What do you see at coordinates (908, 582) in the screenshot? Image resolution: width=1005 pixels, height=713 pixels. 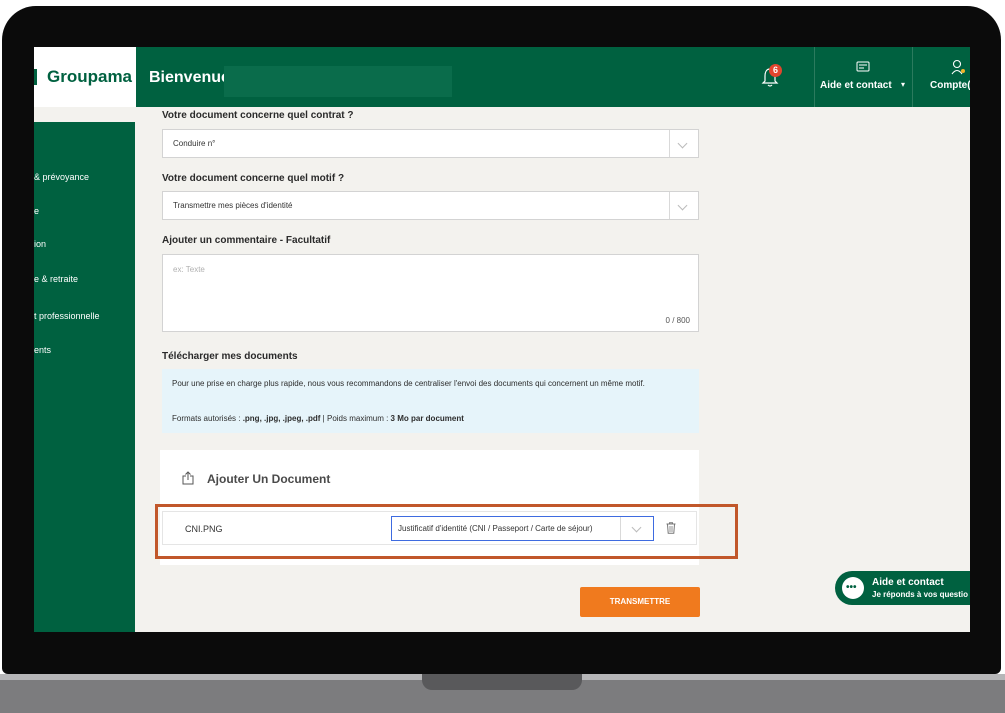 I see `chat-title: Aide et contact` at bounding box center [908, 582].